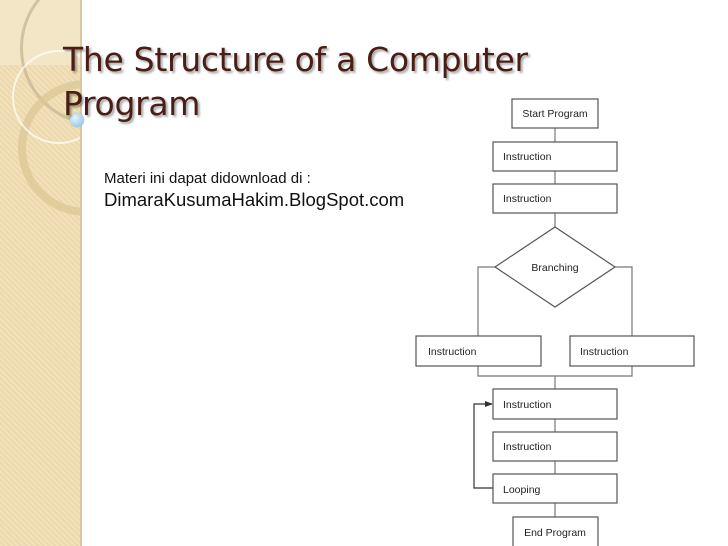 The image size is (728, 546). I want to click on node-looping: Looping, so click(555, 488).